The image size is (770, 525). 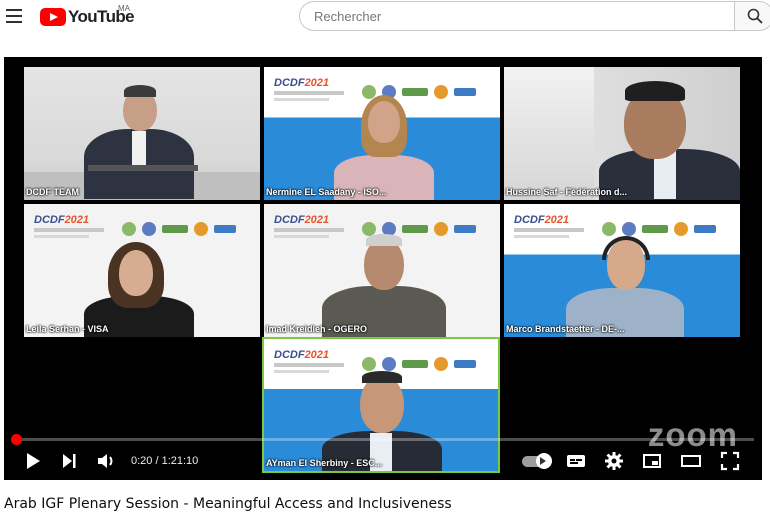 I want to click on play-icon, so click(x=33, y=461).